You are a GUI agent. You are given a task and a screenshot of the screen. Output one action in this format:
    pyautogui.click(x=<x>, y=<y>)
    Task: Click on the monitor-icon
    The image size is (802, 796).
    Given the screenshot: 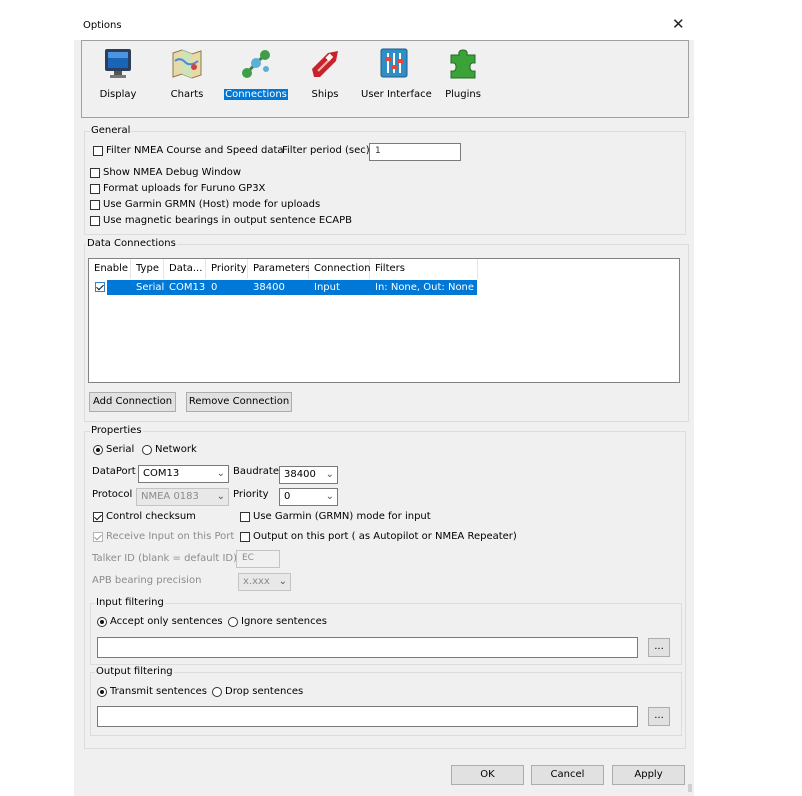 What is the action you would take?
    pyautogui.click(x=118, y=63)
    